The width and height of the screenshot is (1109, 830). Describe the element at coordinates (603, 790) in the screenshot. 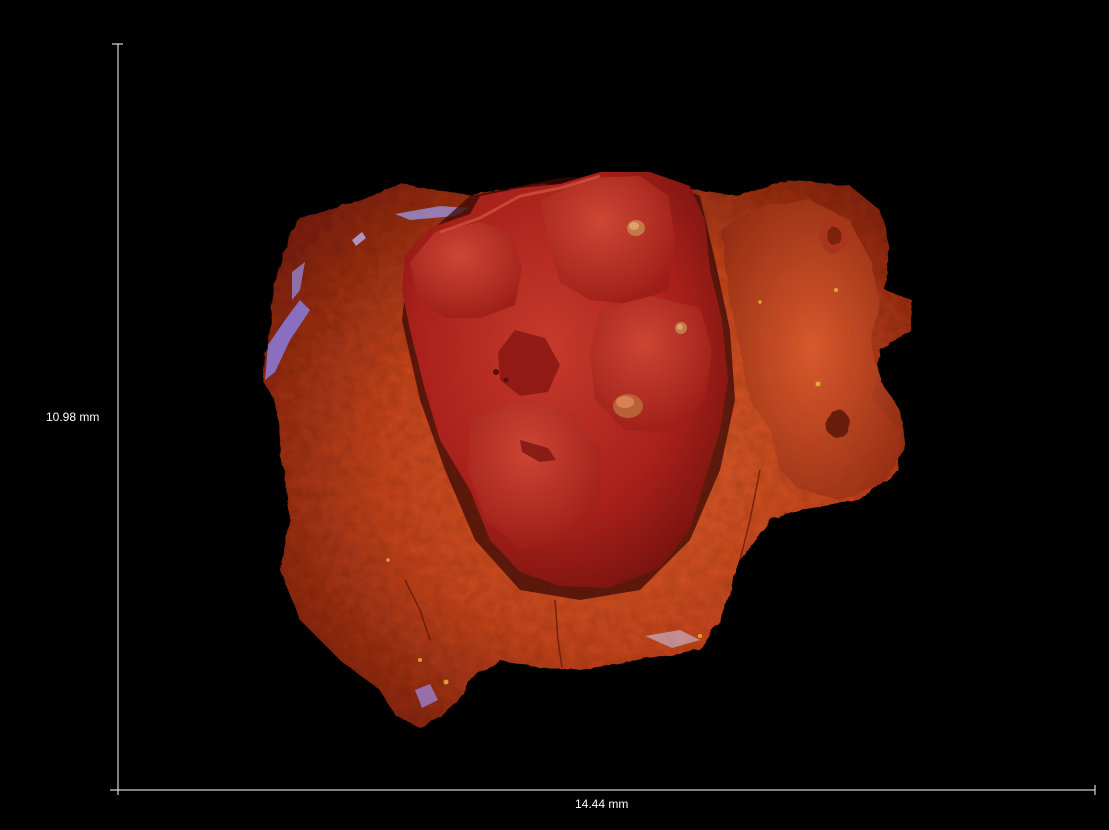

I see `horizontal-scale-bar` at that location.